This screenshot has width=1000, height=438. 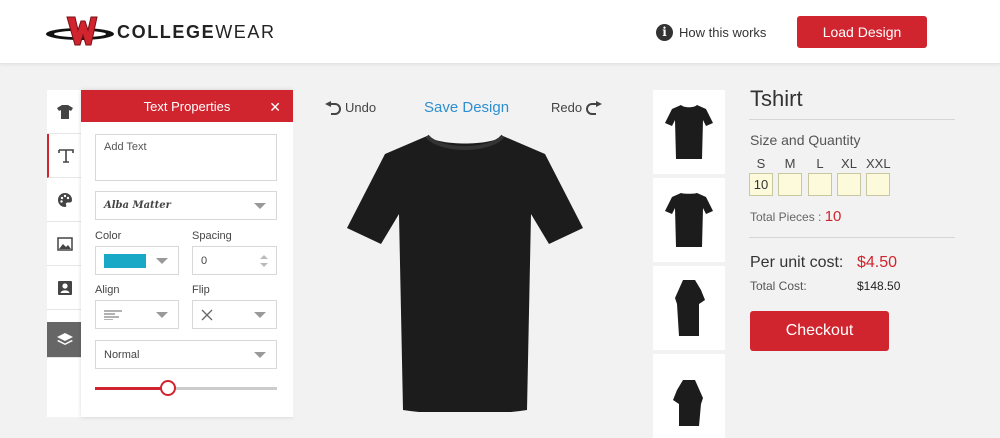 I want to click on total-cost-label: Total Cost:, so click(x=778, y=286).